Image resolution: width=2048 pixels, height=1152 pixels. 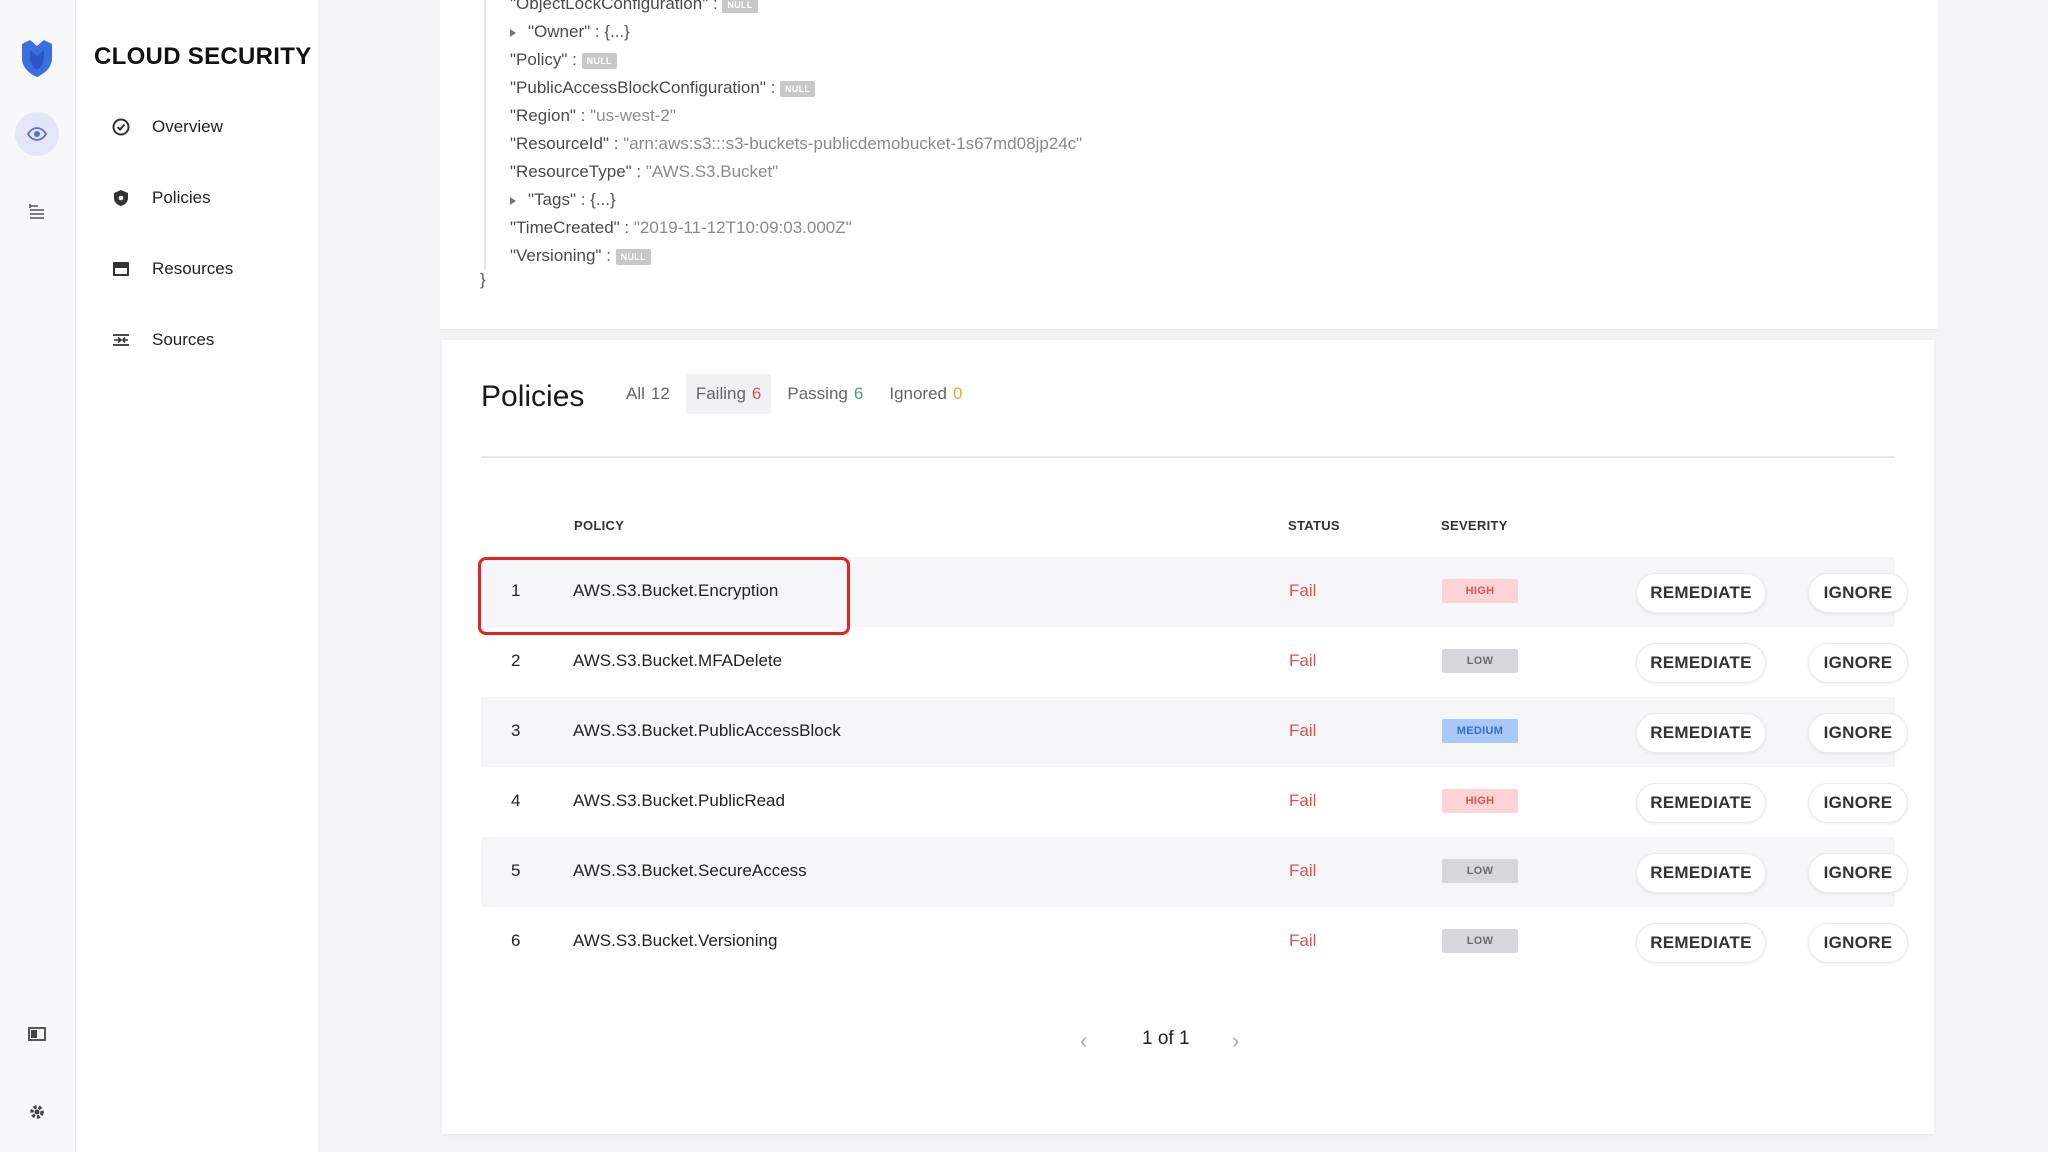 I want to click on tab-all: All 12, so click(x=648, y=394).